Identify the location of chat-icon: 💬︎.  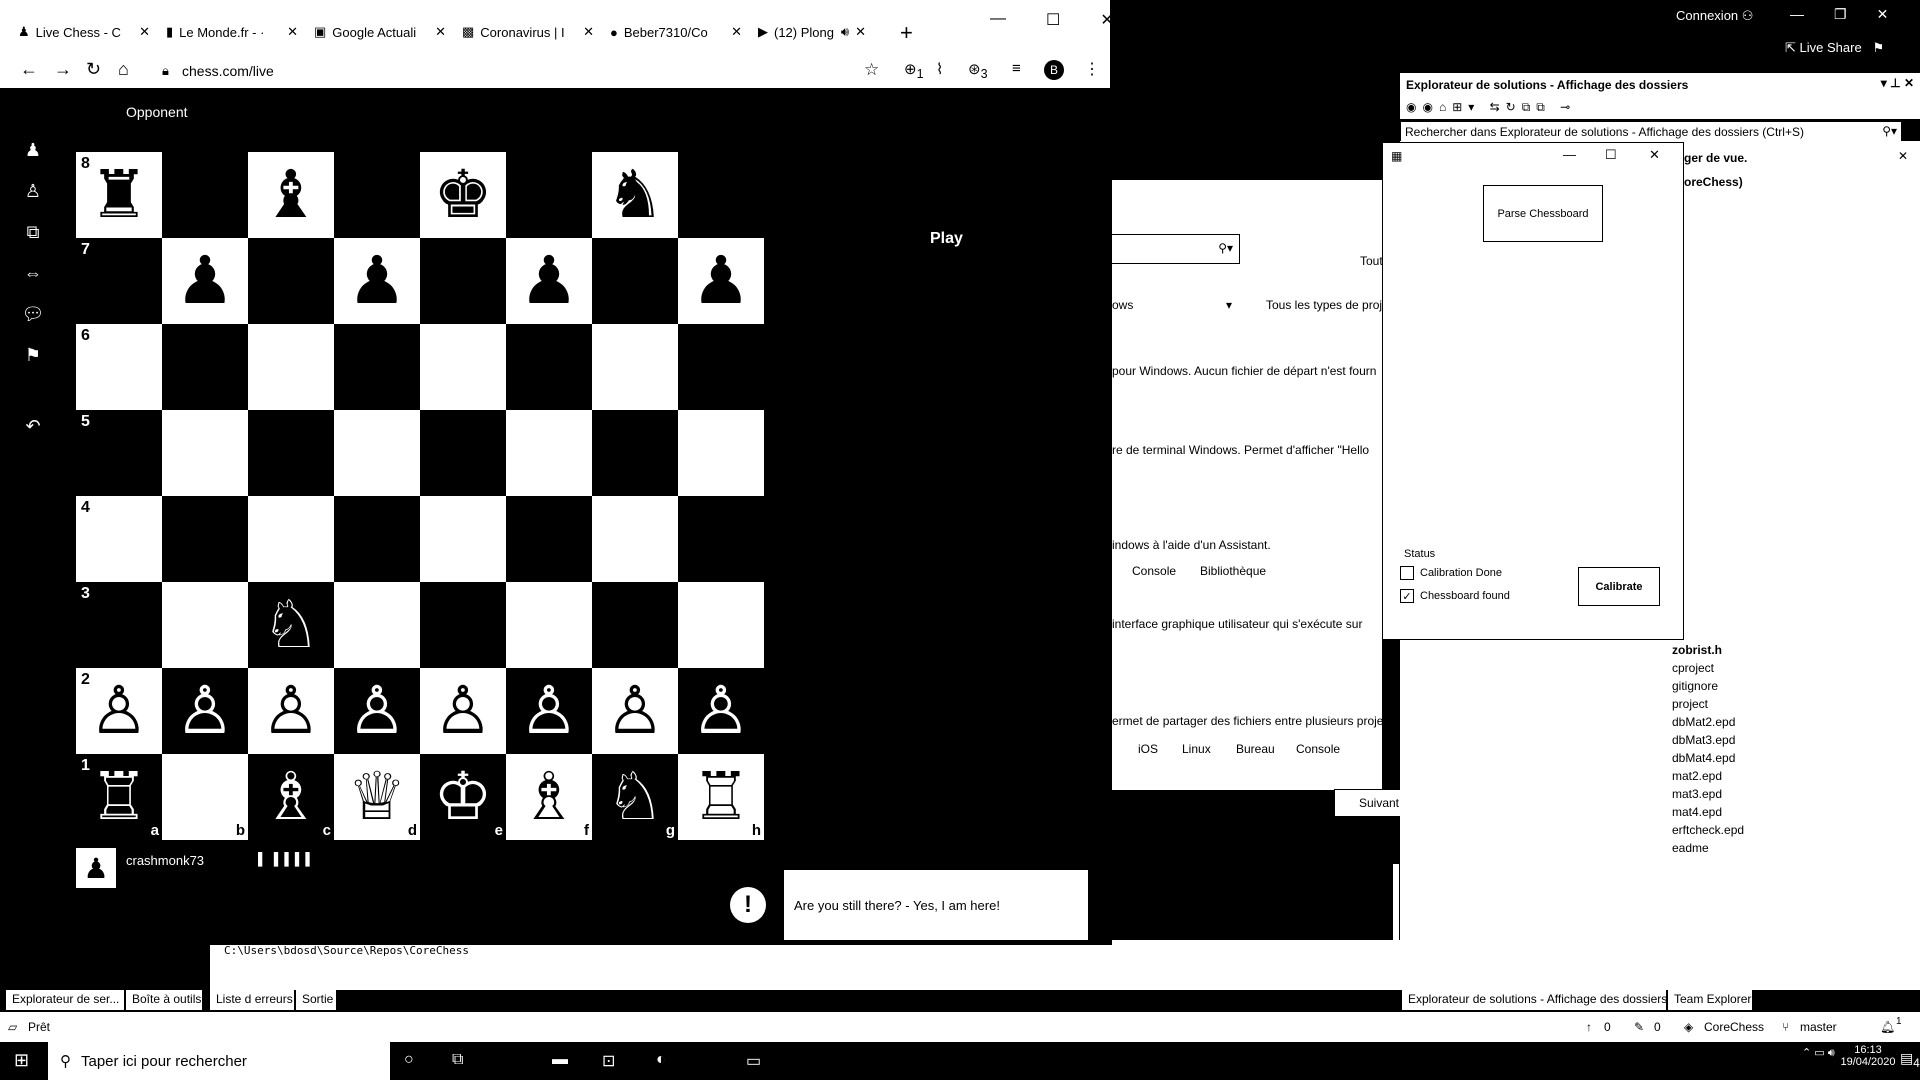
(33, 314).